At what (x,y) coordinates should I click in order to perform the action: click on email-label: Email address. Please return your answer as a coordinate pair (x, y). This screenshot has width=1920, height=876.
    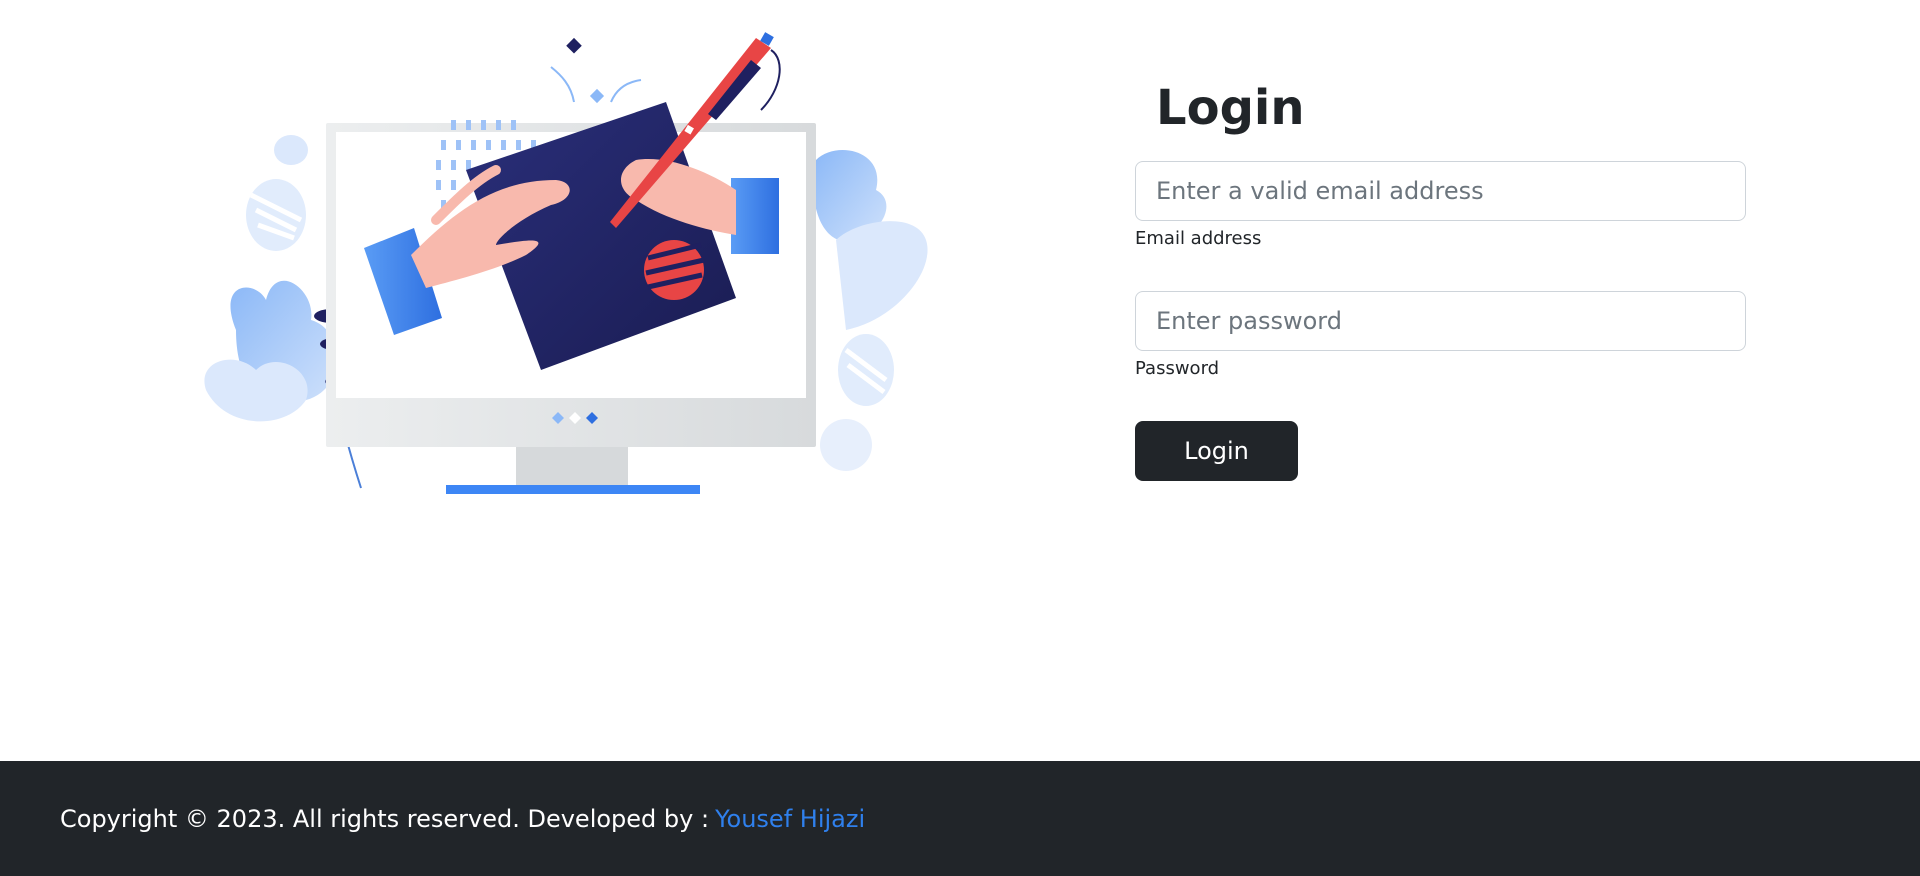
    Looking at the image, I should click on (1198, 238).